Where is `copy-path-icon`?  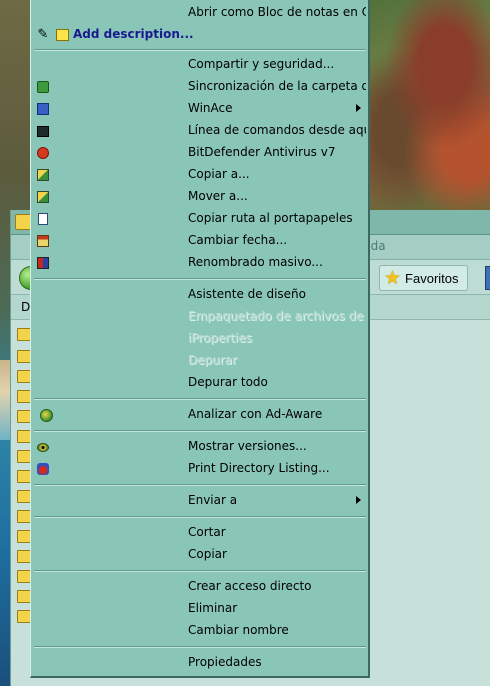 copy-path-icon is located at coordinates (43, 219).